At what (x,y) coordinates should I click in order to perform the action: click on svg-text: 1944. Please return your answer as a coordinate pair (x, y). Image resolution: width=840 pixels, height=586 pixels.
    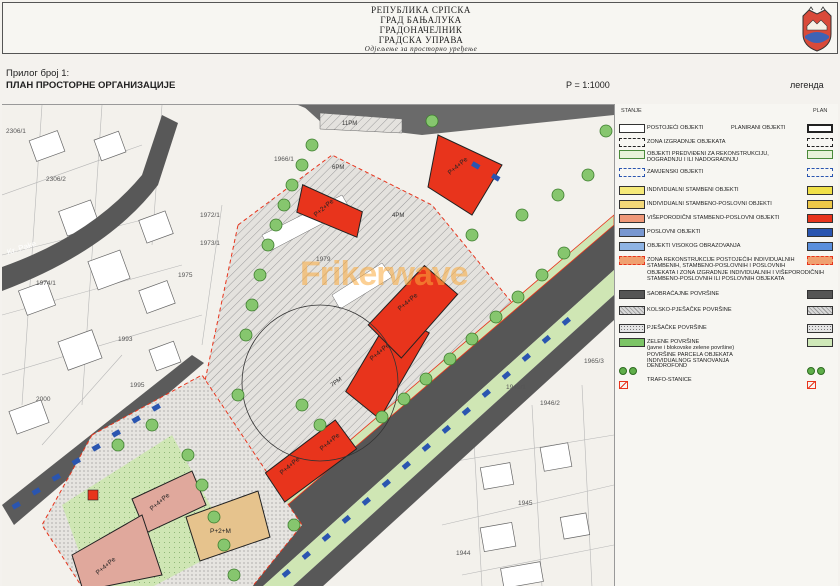
    Looking at the image, I should click on (463, 553).